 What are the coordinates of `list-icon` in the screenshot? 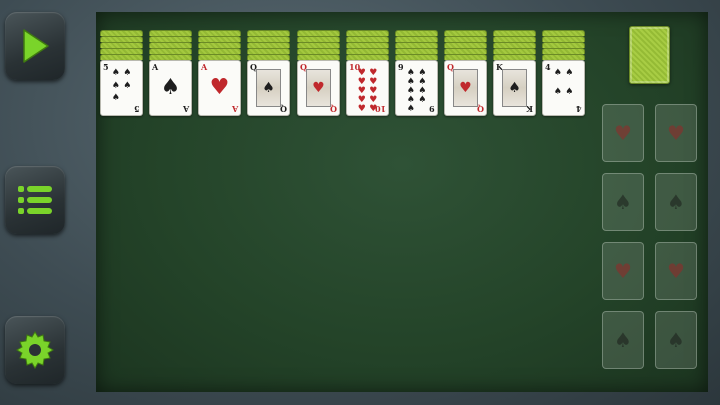 It's located at (35, 200).